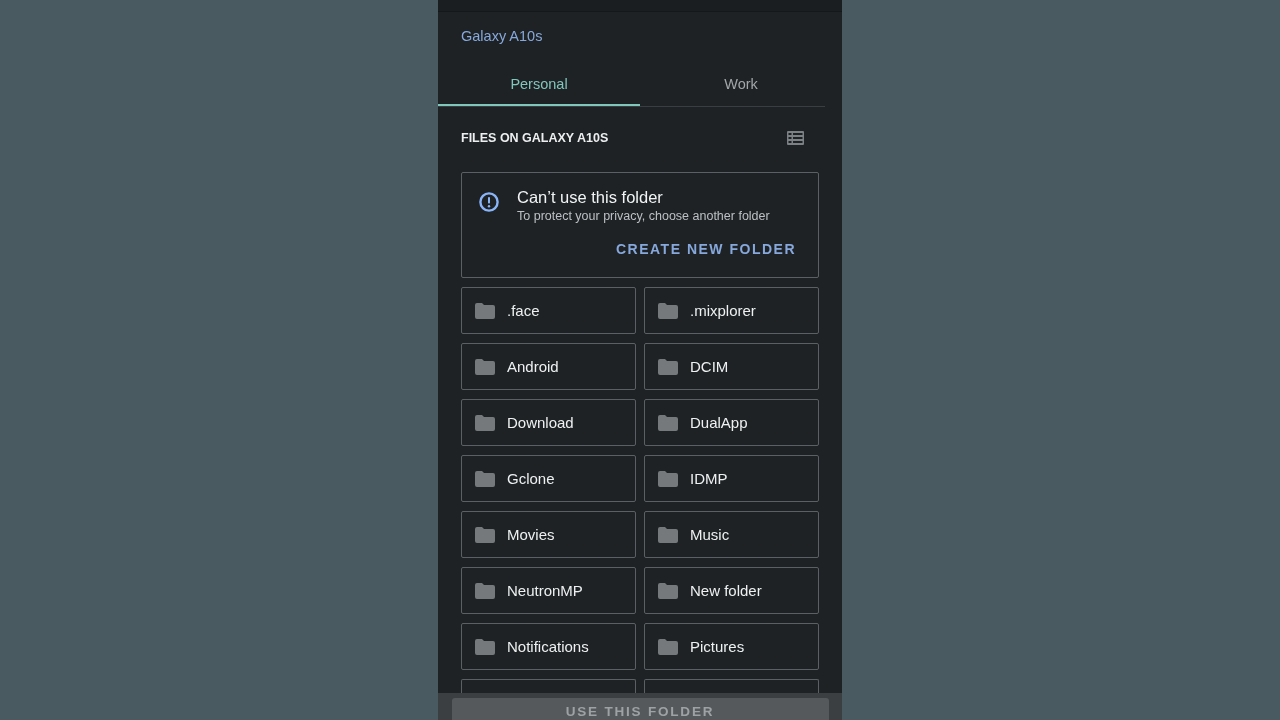 Image resolution: width=1280 pixels, height=720 pixels. What do you see at coordinates (731, 590) in the screenshot?
I see `folder-tile: New folder` at bounding box center [731, 590].